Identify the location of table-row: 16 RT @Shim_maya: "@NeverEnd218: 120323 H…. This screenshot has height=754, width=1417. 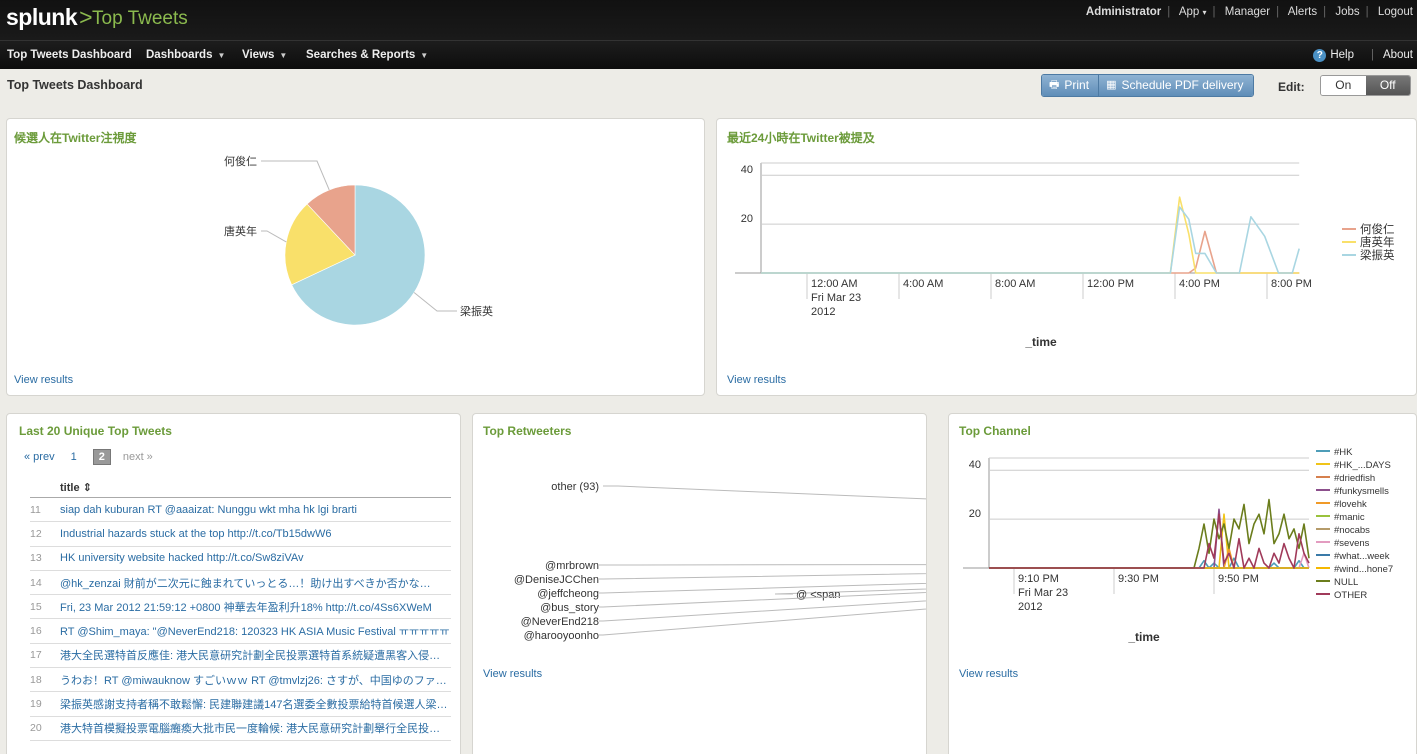
(240, 631).